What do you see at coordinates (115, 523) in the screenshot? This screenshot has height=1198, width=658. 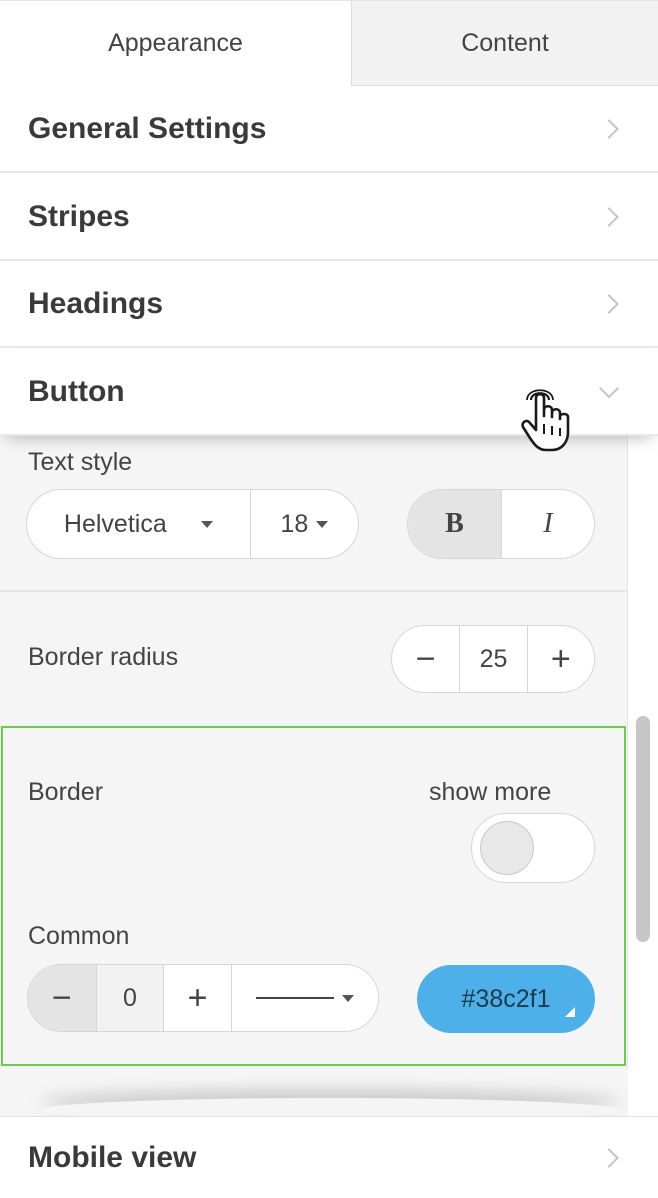 I see `font-family-value: Helvetica` at bounding box center [115, 523].